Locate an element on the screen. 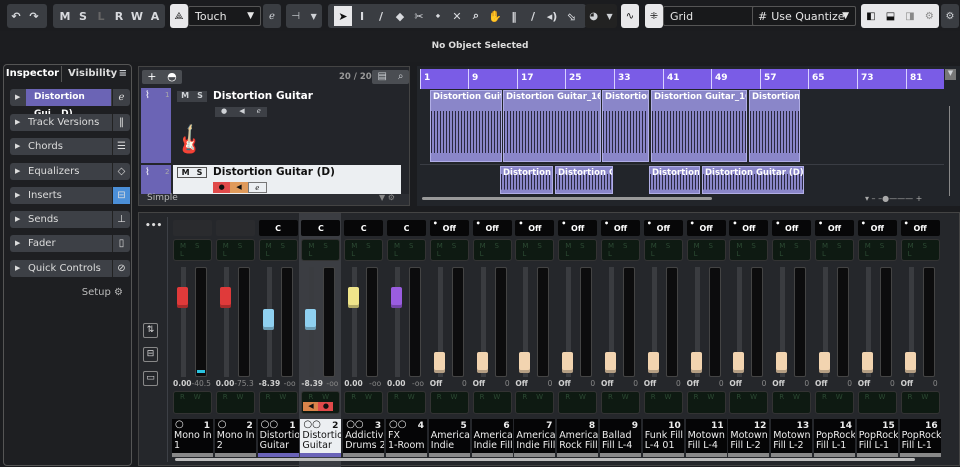 Image resolution: width=960 pixels, height=467 pixels. audio-event: Distortion Guitar (D)_124 is located at coordinates (753, 180).